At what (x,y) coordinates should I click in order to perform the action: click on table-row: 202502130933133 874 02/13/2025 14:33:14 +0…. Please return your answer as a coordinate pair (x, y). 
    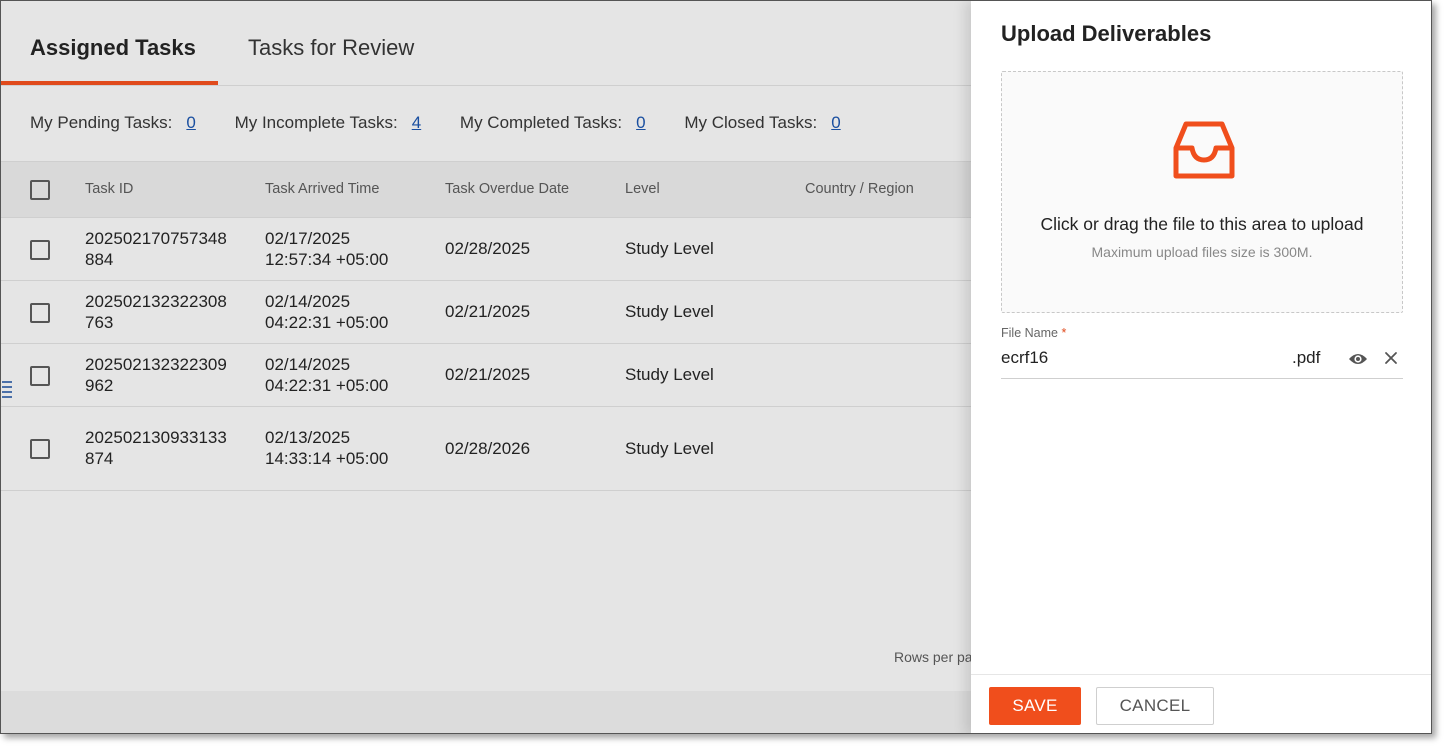
    Looking at the image, I should click on (486, 449).